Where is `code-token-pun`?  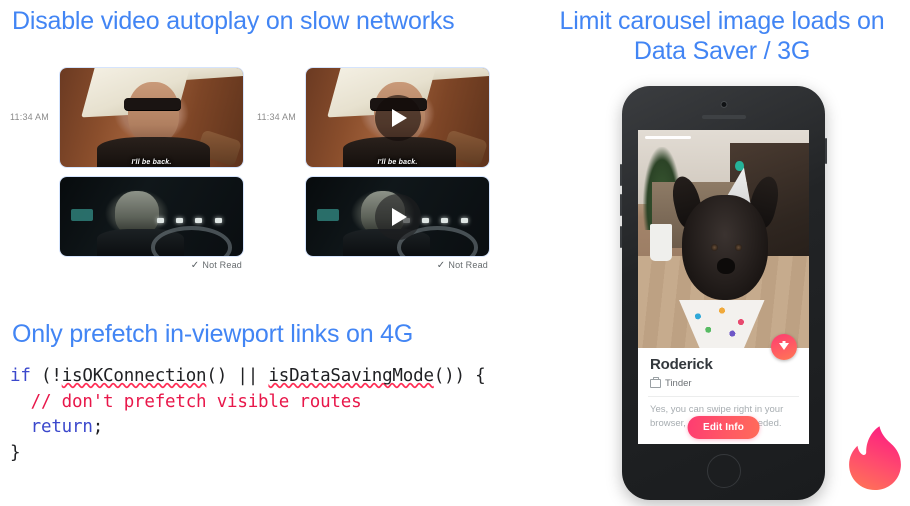
code-token-pun is located at coordinates (20, 427).